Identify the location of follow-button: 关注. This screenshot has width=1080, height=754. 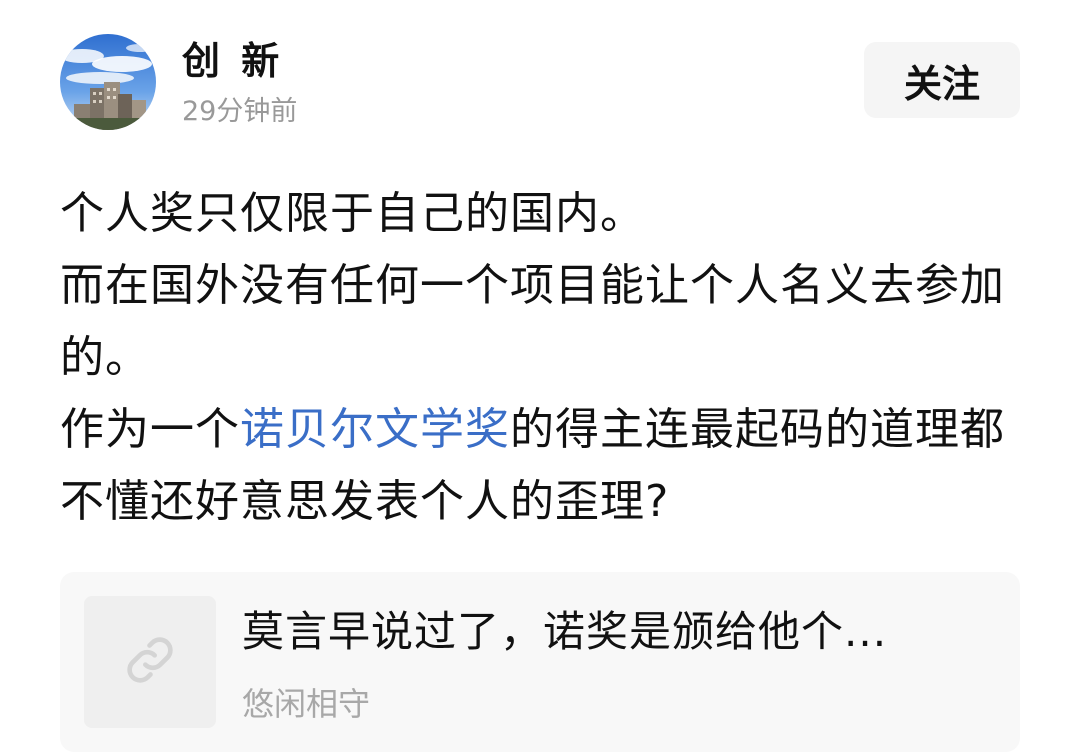
(942, 80).